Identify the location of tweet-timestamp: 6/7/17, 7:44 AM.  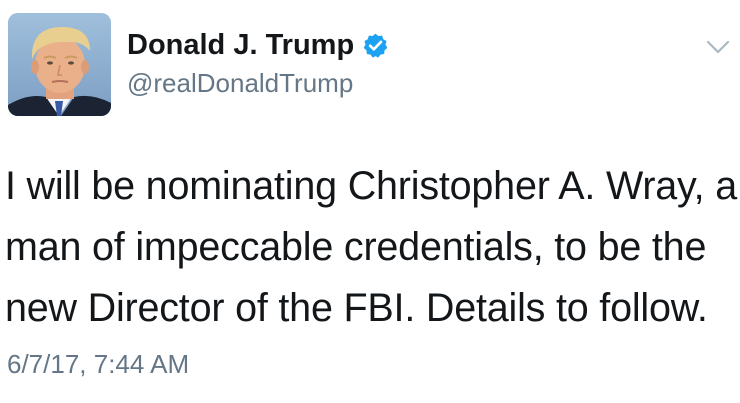
(98, 364).